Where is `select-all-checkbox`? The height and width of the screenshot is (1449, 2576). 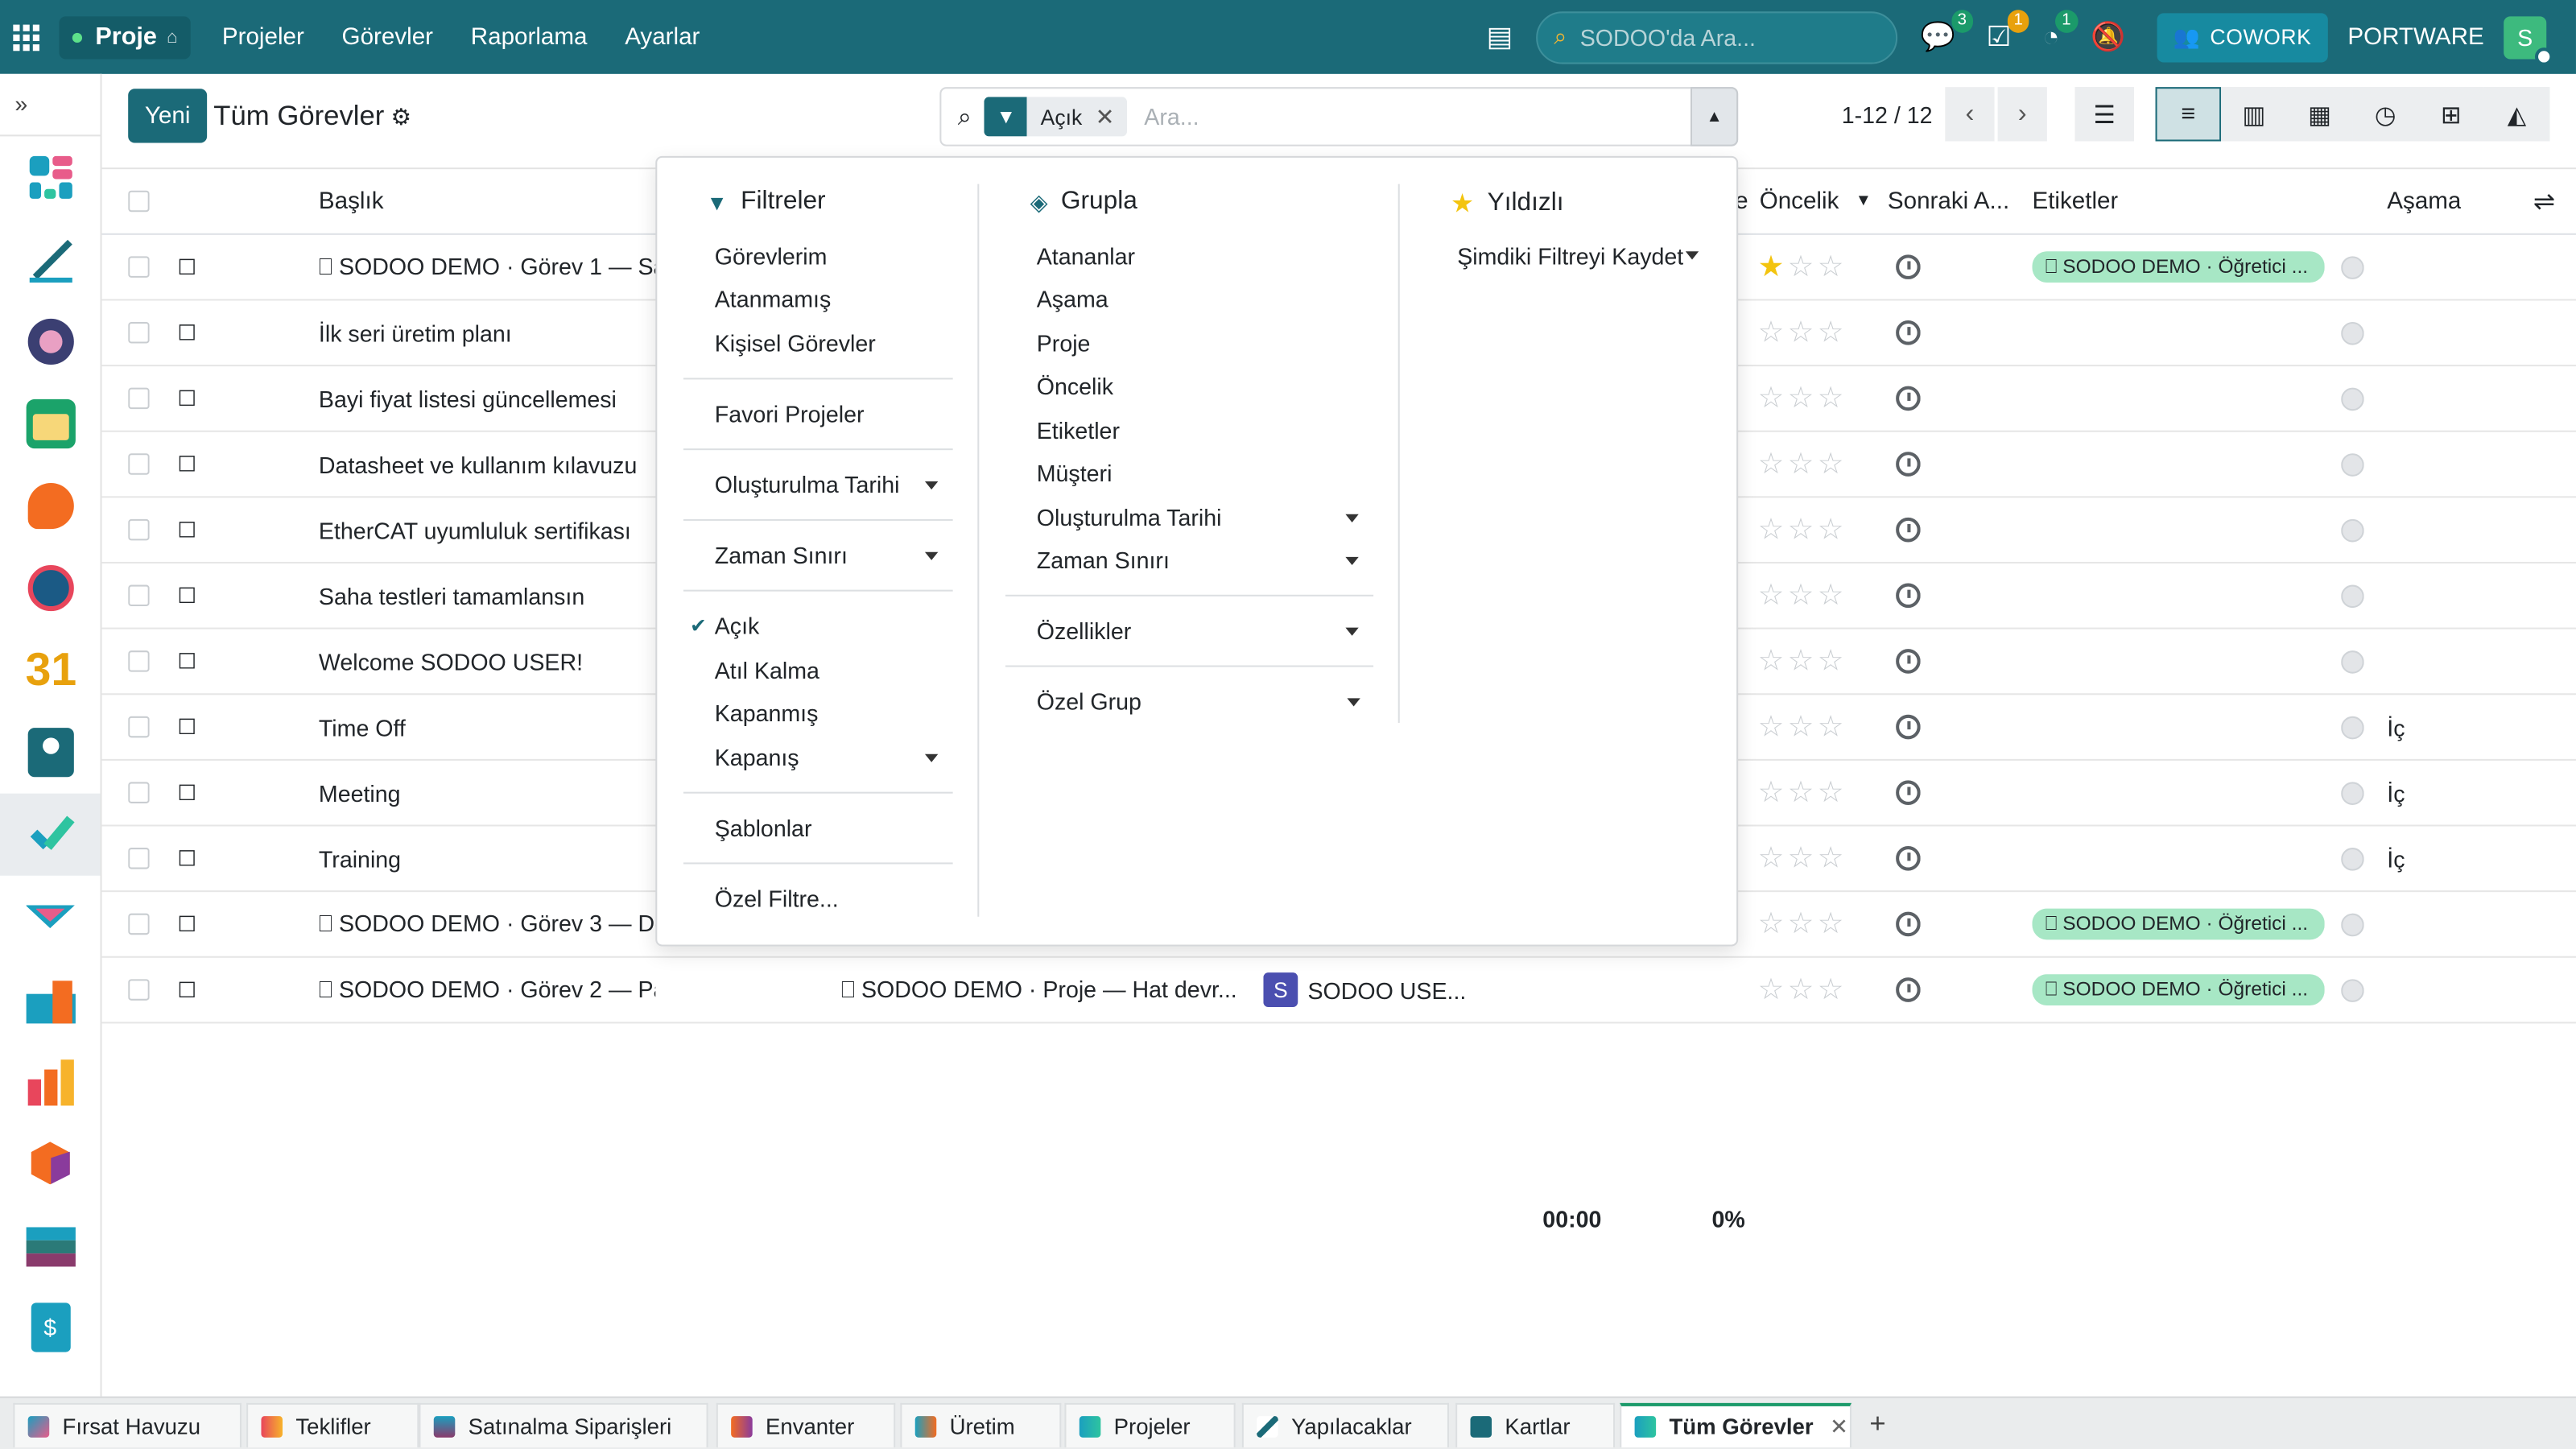
select-all-checkbox is located at coordinates (139, 201).